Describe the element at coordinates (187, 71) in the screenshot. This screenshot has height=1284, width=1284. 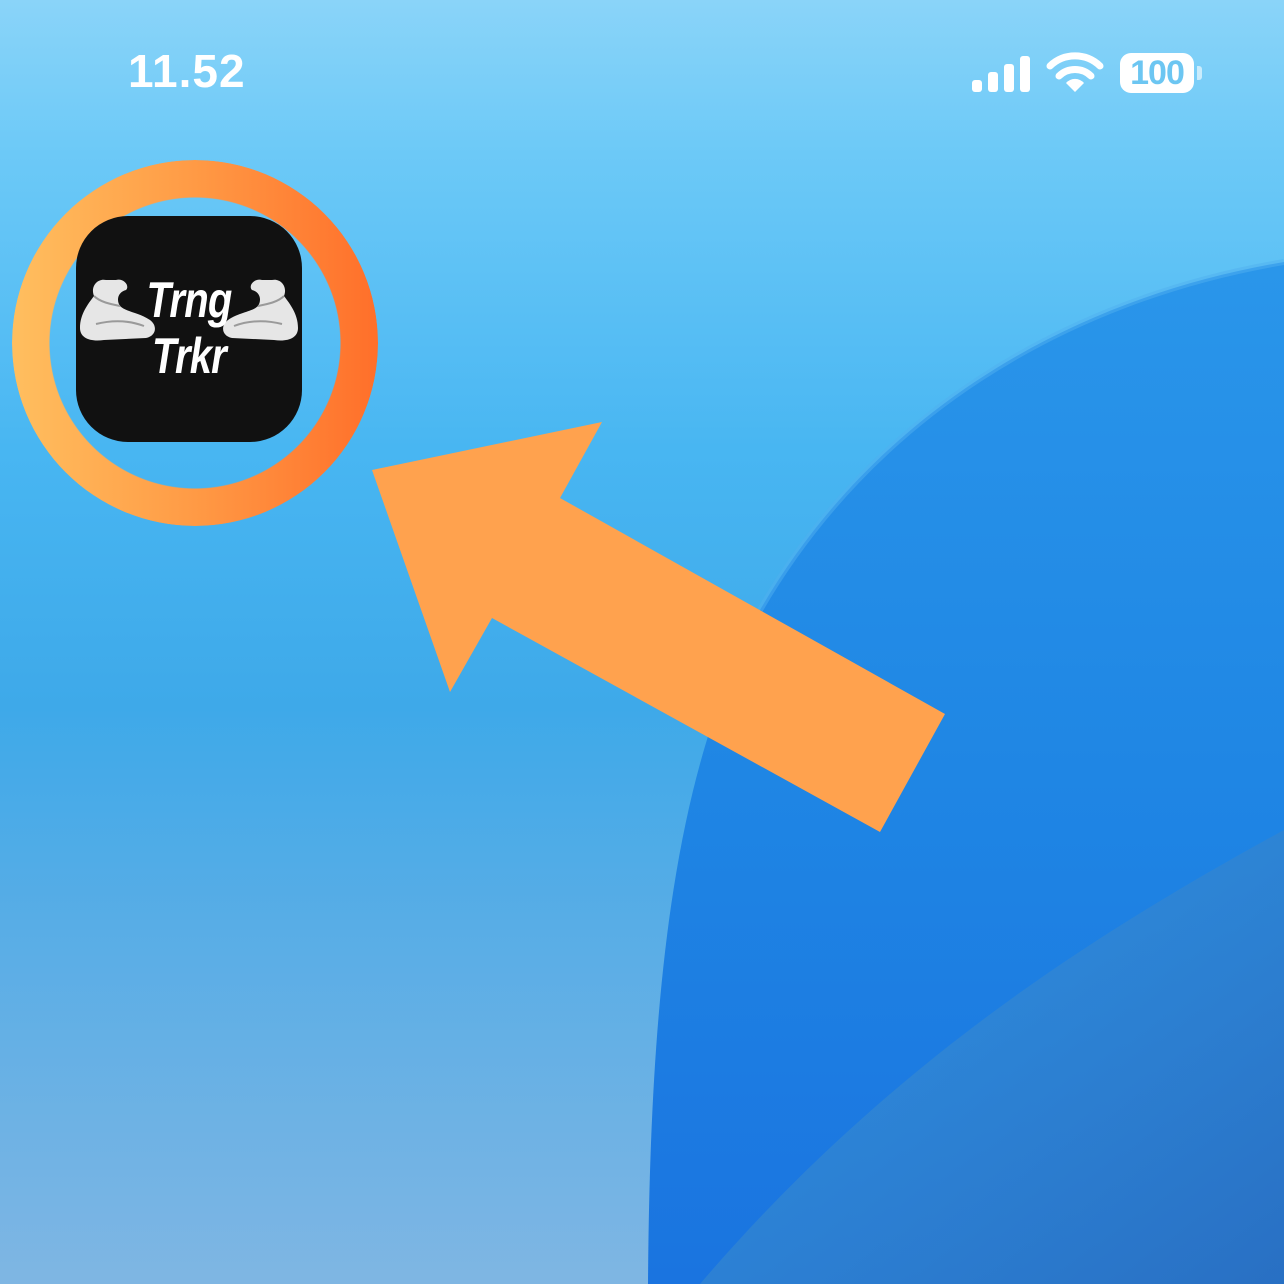
I see `status-time: 11.52` at that location.